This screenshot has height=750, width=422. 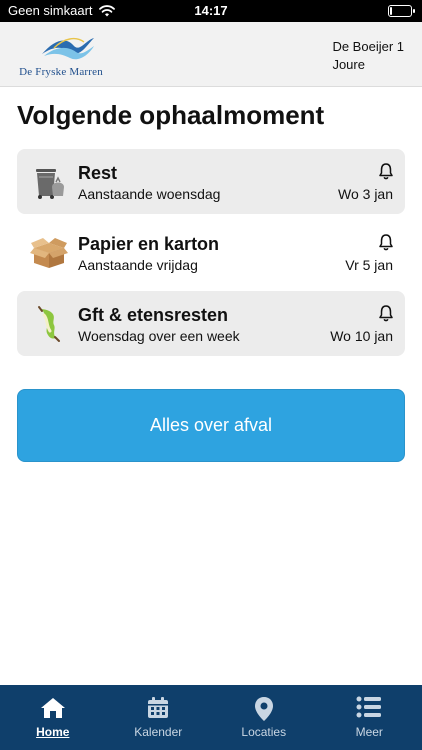 I want to click on app-header: De Fryske Marren De Boeijer 1 Joure, so click(x=211, y=54).